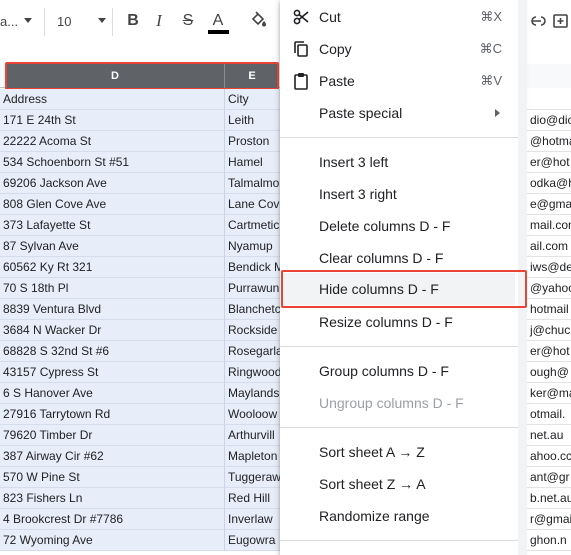 The width and height of the screenshot is (571, 555). I want to click on cell-column-e: Bendick M, so click(252, 267).